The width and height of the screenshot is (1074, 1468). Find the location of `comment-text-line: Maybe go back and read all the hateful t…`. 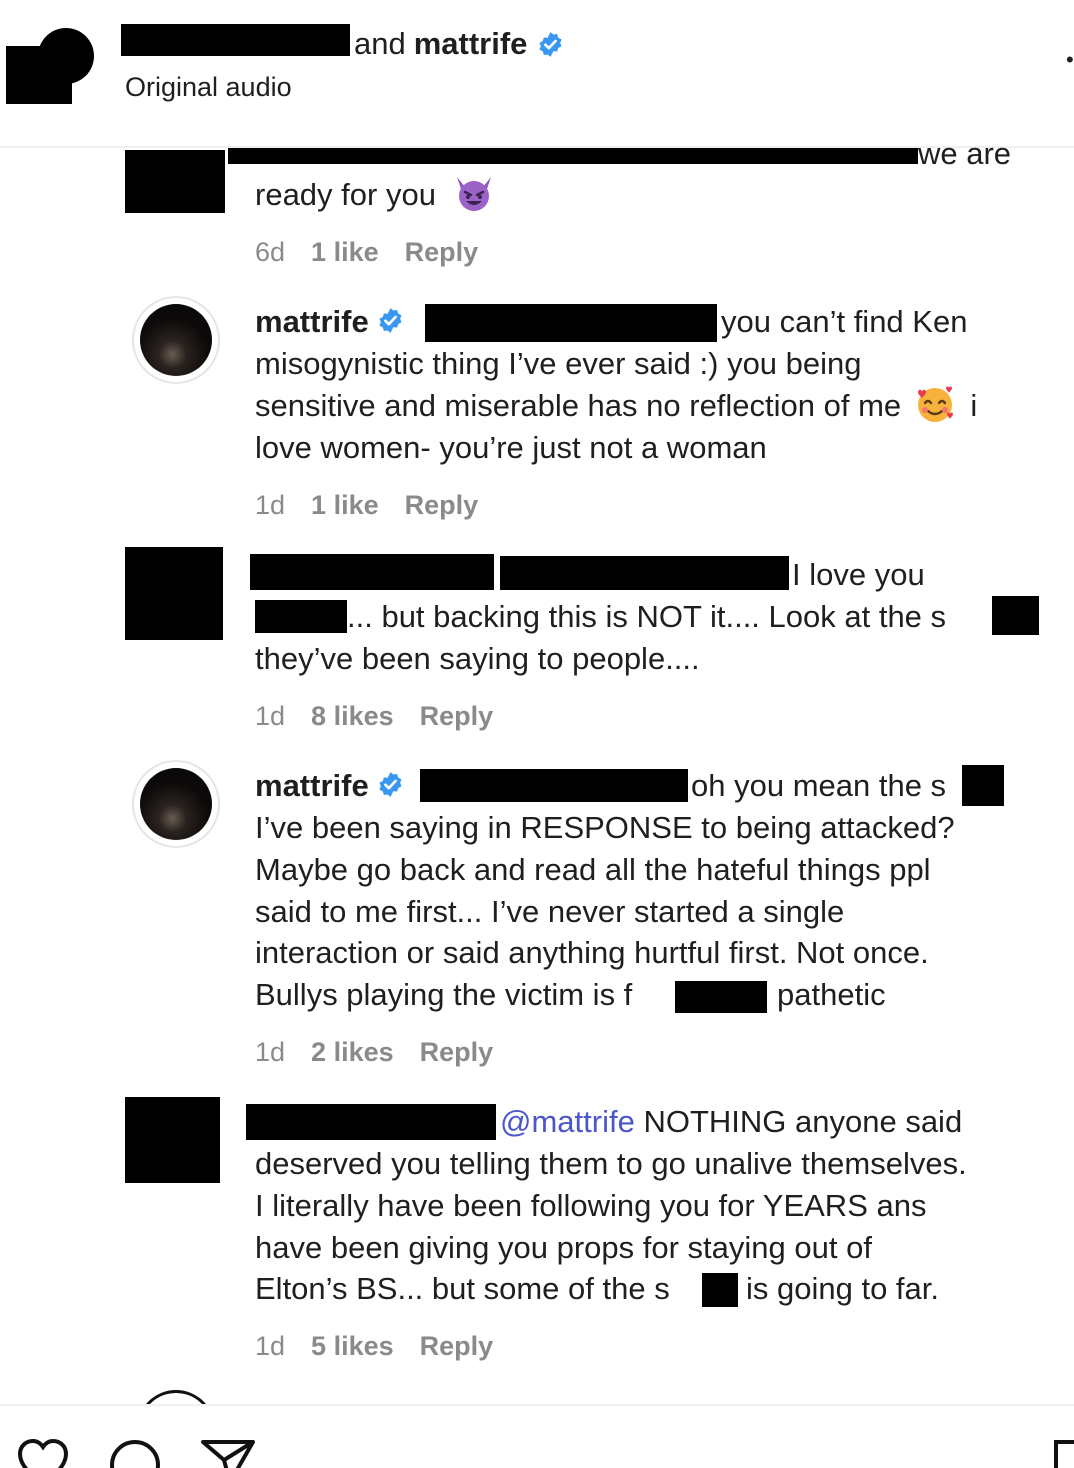

comment-text-line: Maybe go back and read all the hateful t… is located at coordinates (593, 869).